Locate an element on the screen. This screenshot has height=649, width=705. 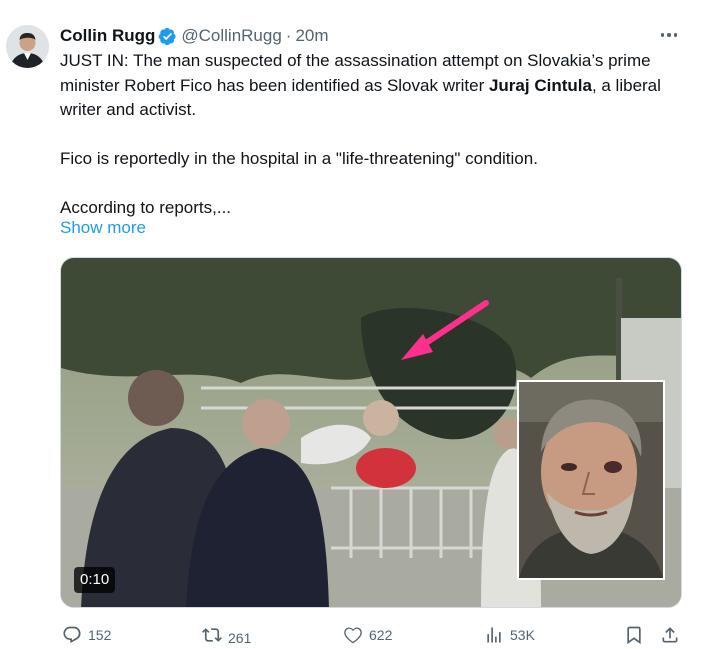
inset-portrait is located at coordinates (591, 480).